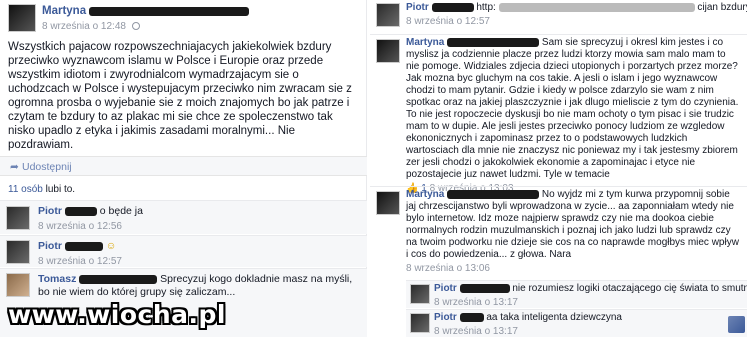 Image resolution: width=747 pixels, height=337 pixels. Describe the element at coordinates (64, 11) in the screenshot. I see `post-author-name: Martyna` at that location.